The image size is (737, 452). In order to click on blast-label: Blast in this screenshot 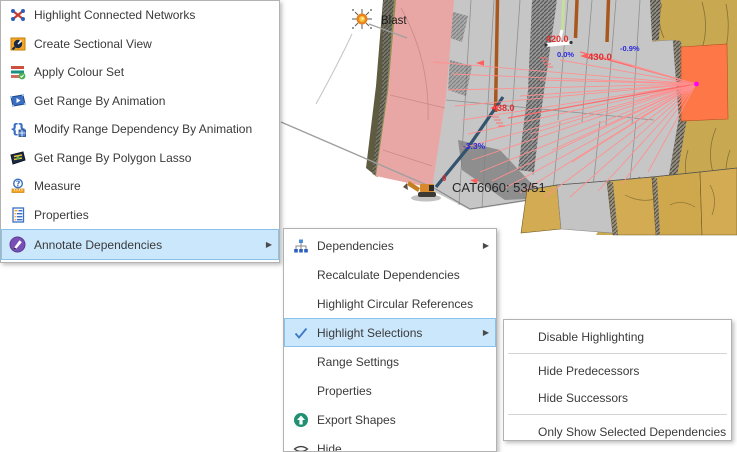, I will do `click(394, 21)`.